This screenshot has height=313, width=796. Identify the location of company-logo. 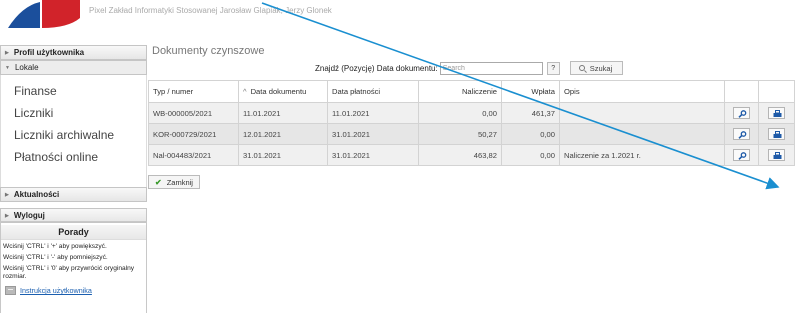
(44, 14).